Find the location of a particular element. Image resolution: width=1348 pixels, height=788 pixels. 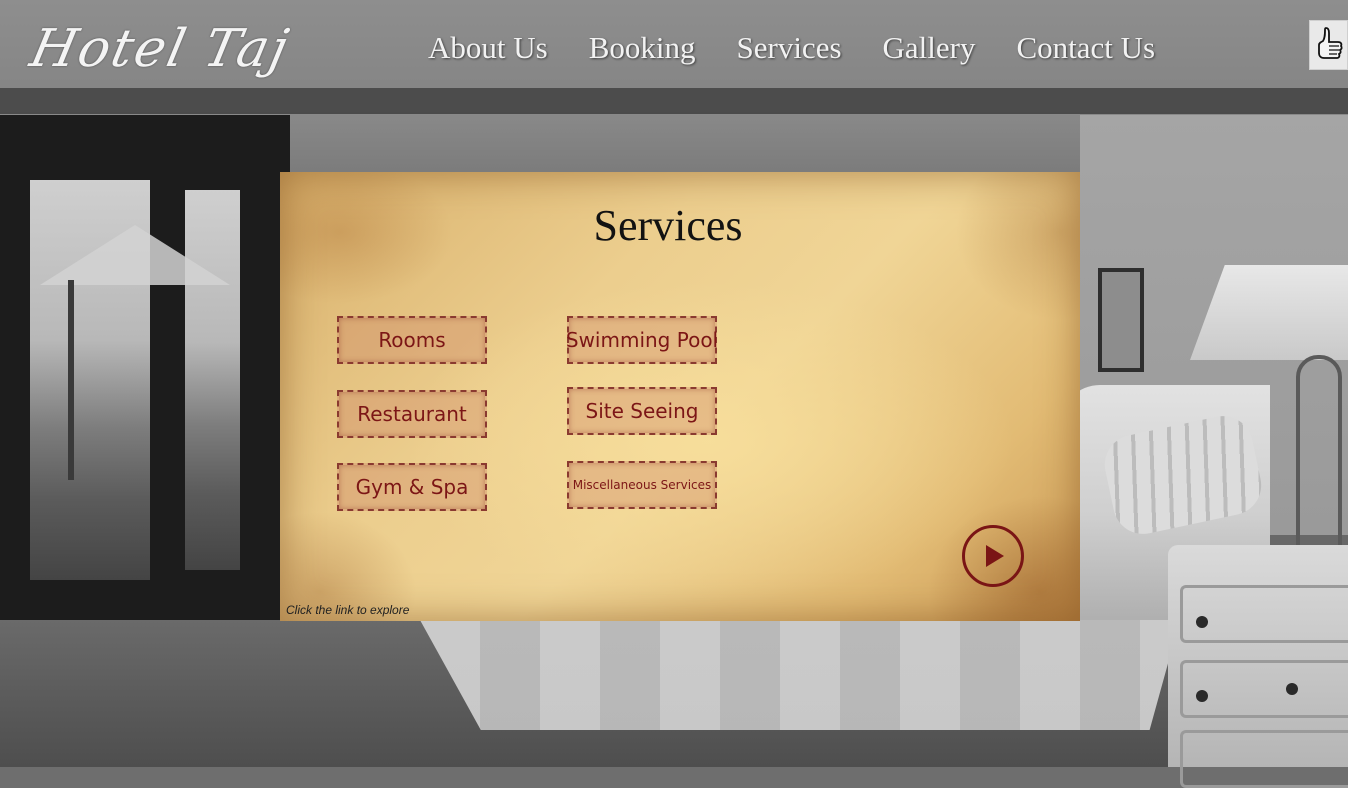

nav-booking: Booking is located at coordinates (642, 52).